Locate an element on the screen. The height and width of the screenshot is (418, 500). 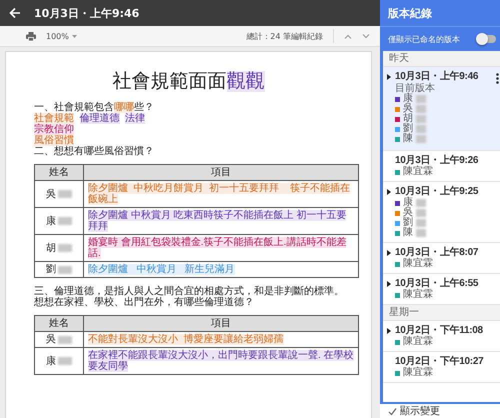
zoom-dropdown: 100% is located at coordinates (61, 36).